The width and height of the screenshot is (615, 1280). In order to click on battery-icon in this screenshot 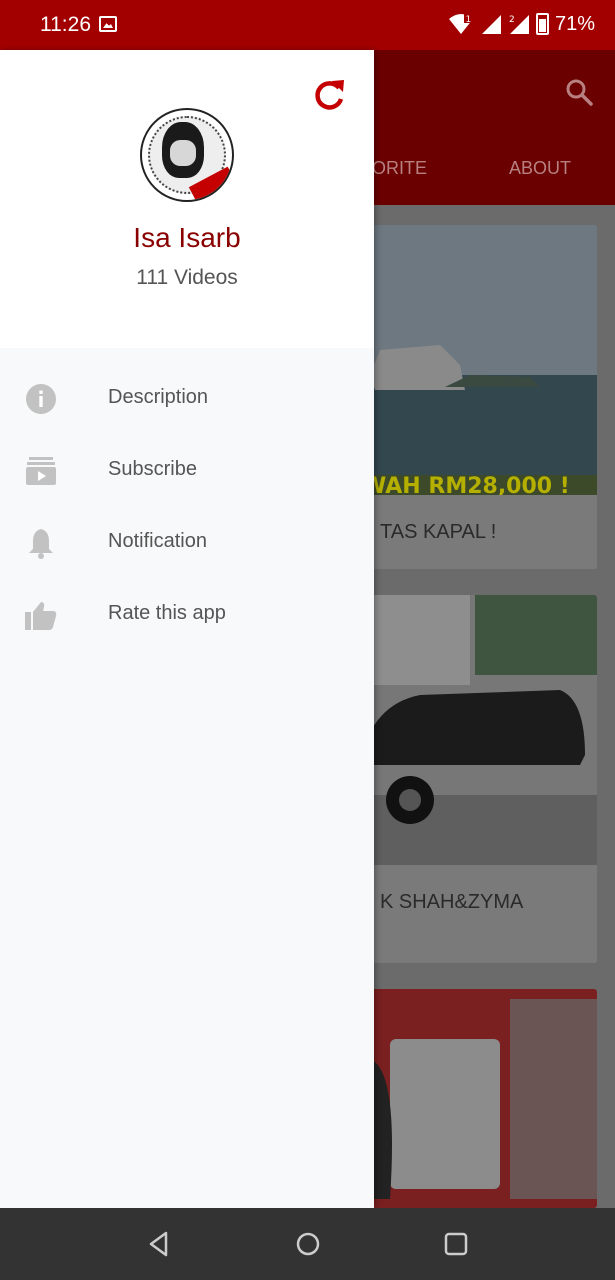, I will do `click(542, 24)`.